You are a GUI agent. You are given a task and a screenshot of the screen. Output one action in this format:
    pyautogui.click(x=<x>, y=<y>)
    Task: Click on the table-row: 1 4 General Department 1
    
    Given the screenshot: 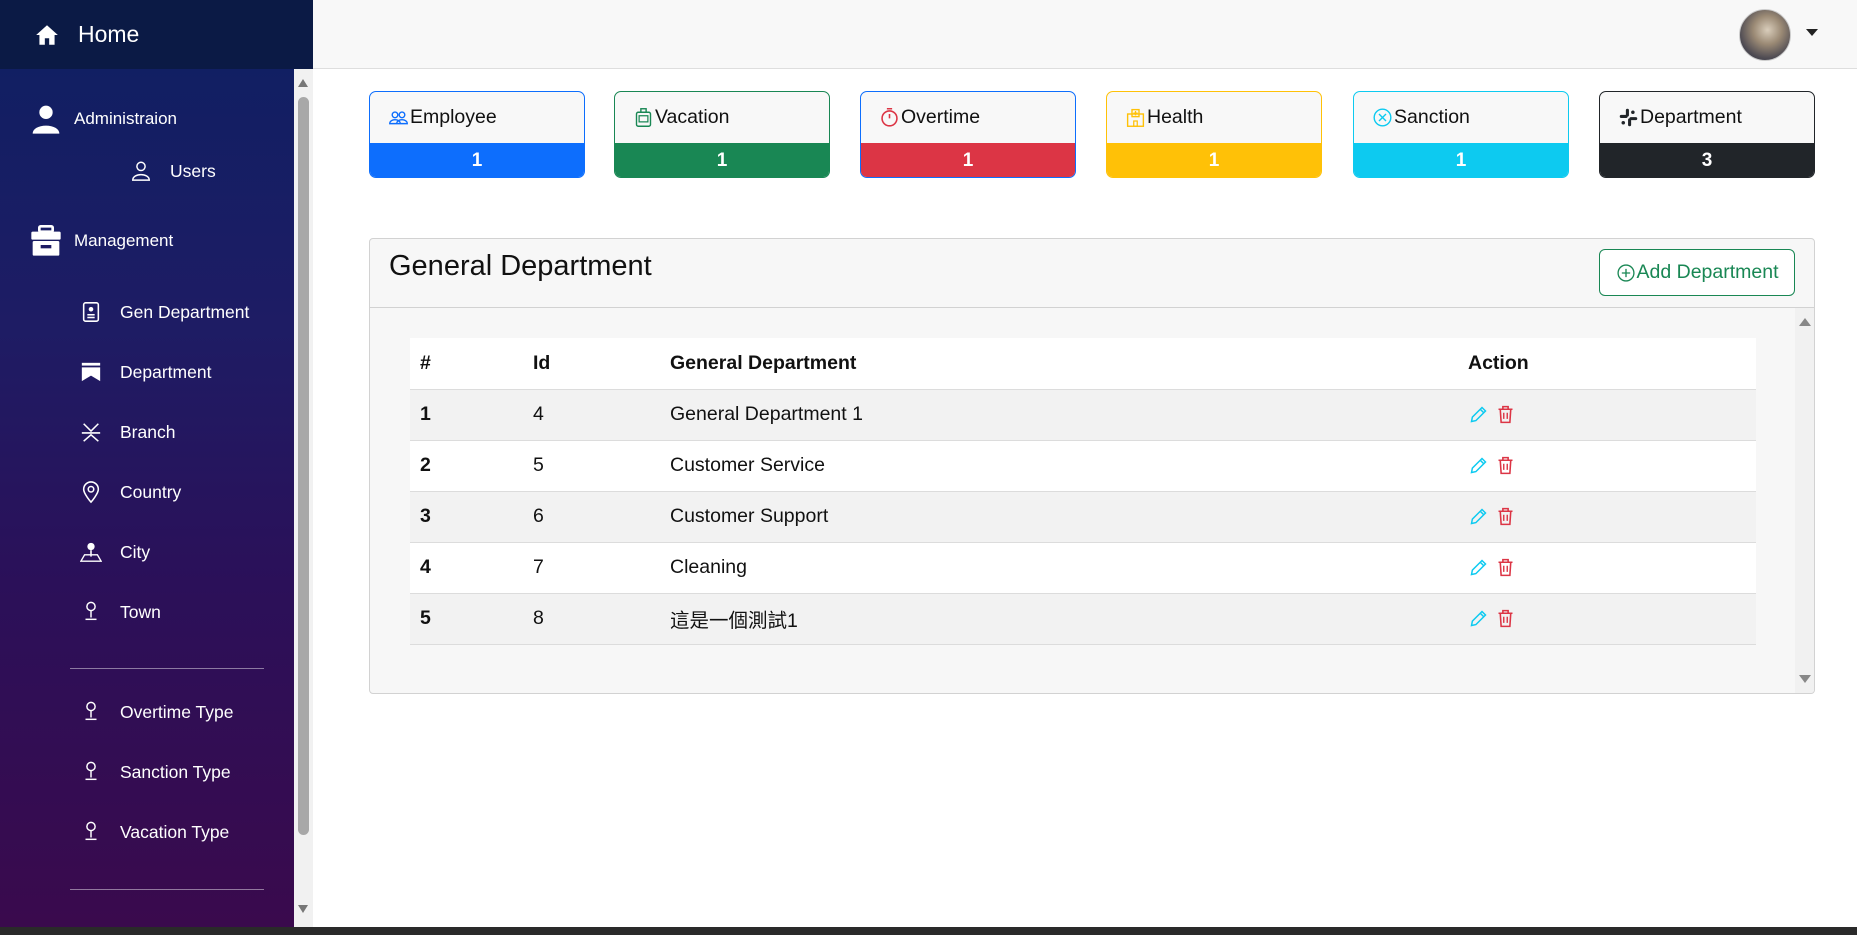 What is the action you would take?
    pyautogui.click(x=1083, y=415)
    